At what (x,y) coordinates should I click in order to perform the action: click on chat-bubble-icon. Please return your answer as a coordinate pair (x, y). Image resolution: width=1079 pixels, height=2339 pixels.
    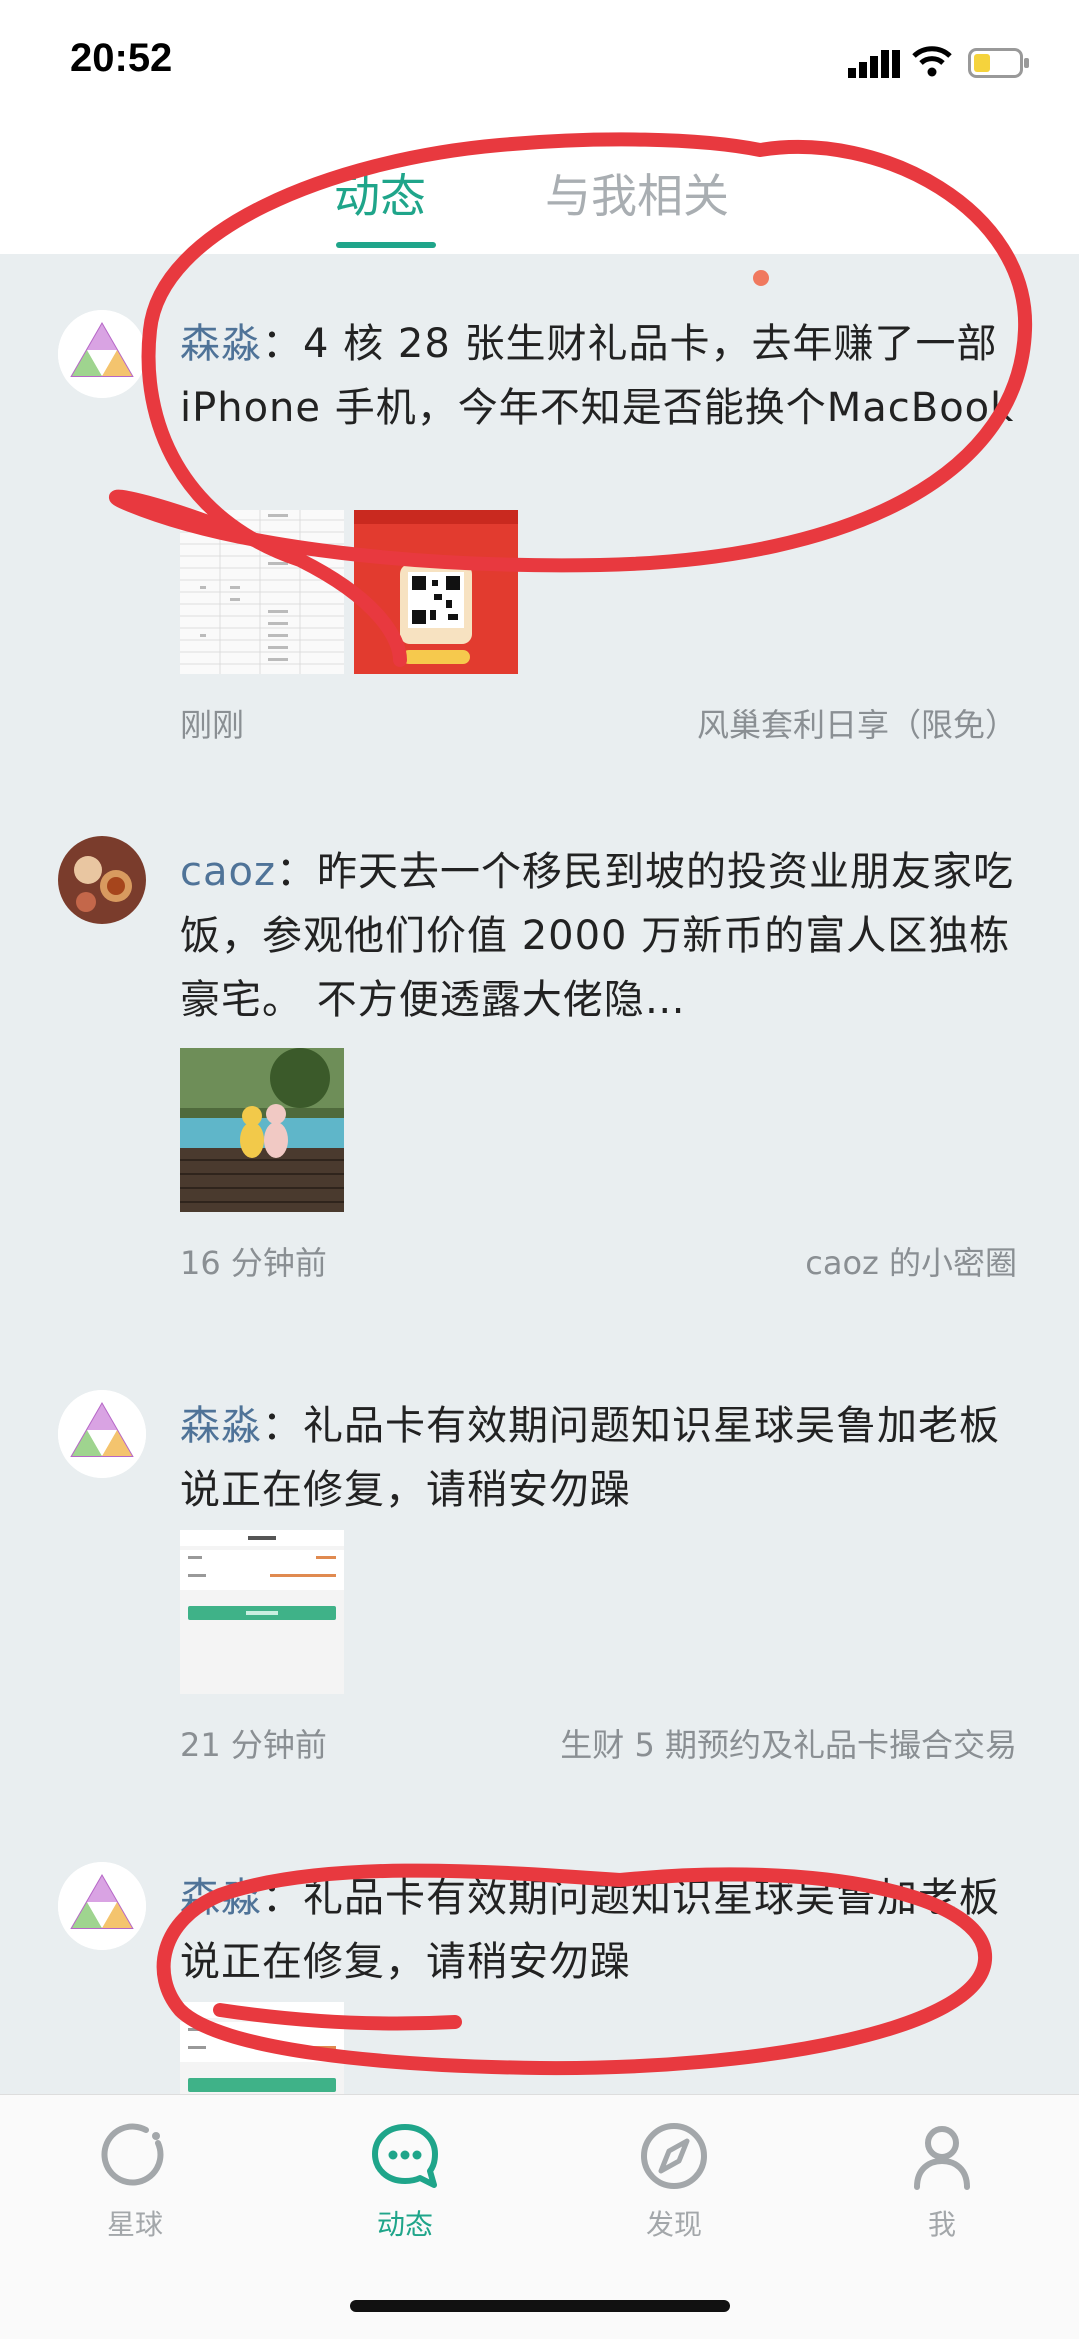
    Looking at the image, I should click on (405, 2156).